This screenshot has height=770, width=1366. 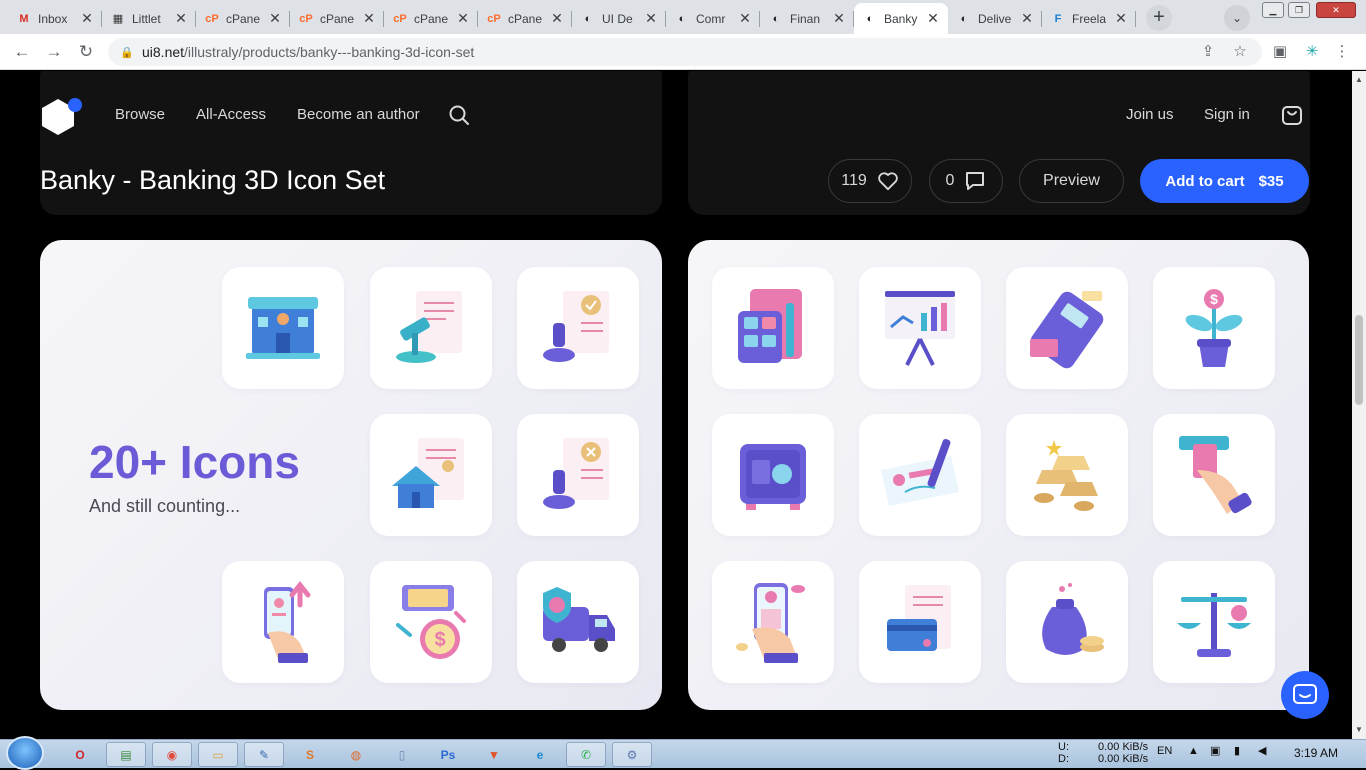 What do you see at coordinates (1193, 751) in the screenshot?
I see `tray-expand-icon: ▲` at bounding box center [1193, 751].